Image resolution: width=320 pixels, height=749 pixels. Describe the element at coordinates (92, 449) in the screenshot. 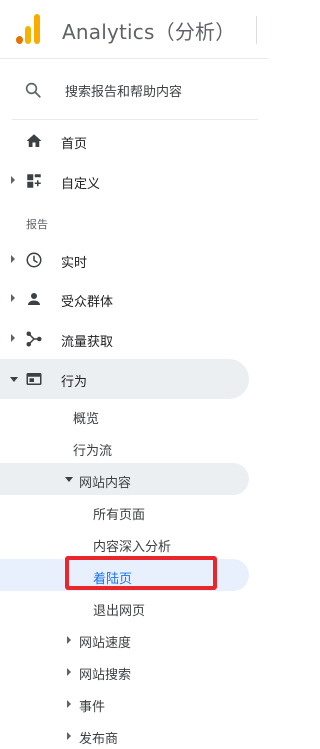

I see `nav-subitem-behavior-flow: 行为流` at that location.